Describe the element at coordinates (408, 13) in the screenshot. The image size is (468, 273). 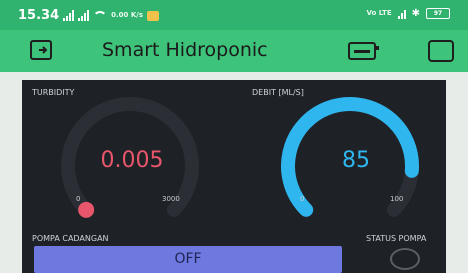
I see `status-right: Vo LTE ✱ 97` at that location.